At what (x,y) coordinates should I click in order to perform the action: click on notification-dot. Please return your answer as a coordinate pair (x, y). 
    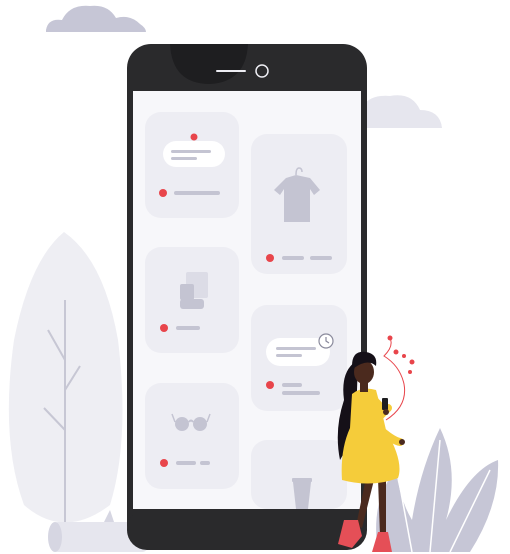
    Looking at the image, I should click on (194, 137).